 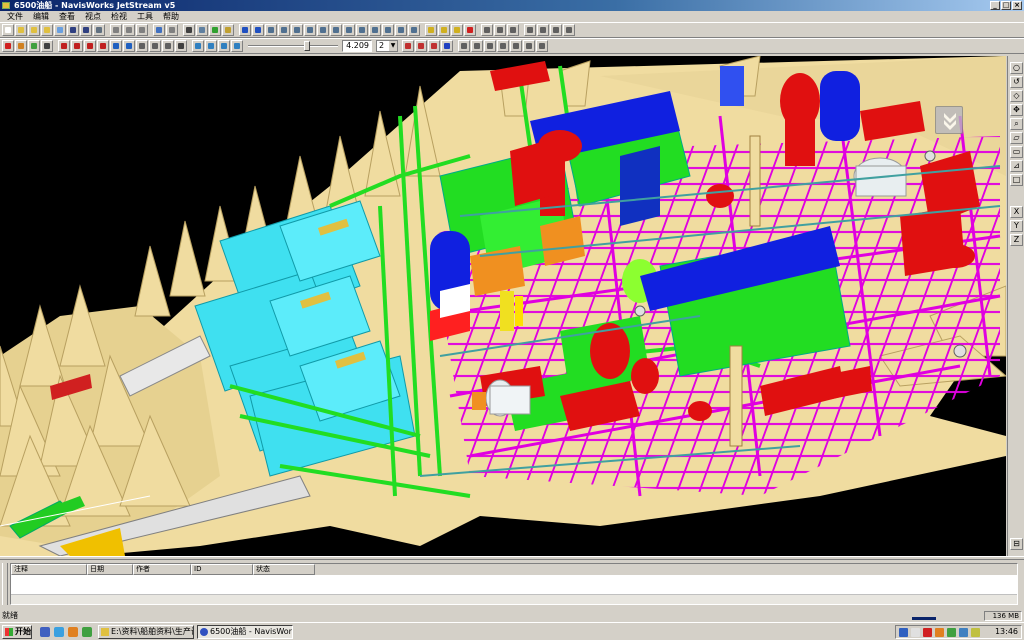 I want to click on append-icon, so click(x=34, y=30).